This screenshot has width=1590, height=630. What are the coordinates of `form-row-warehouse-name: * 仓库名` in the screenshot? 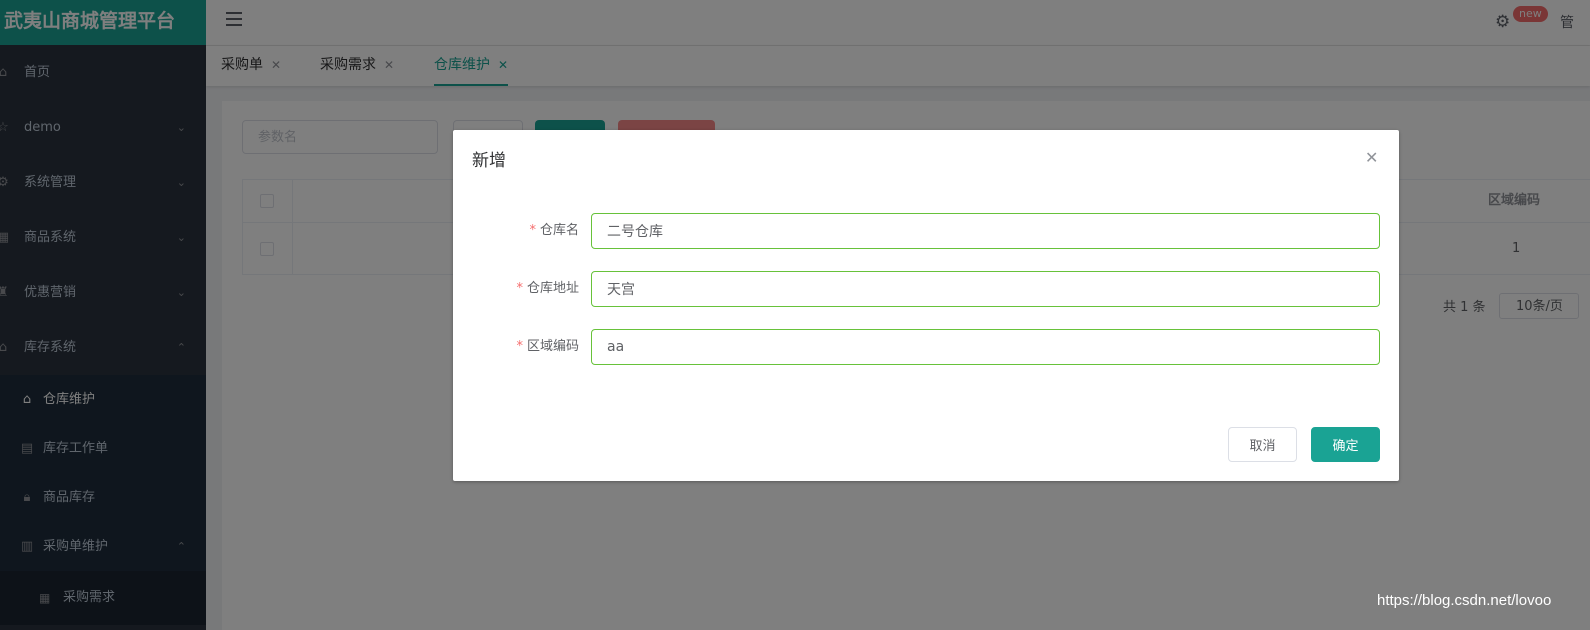 It's located at (926, 231).